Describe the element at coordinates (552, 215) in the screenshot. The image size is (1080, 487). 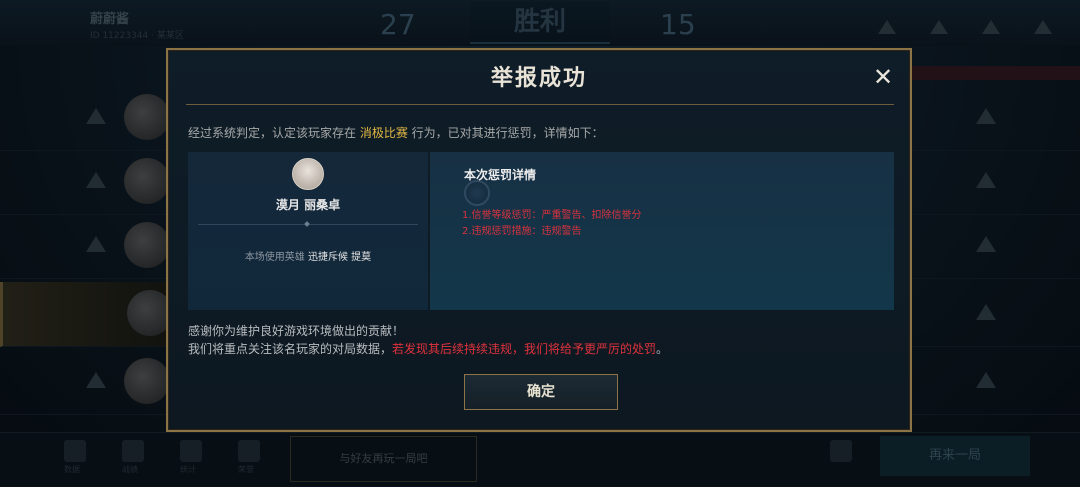
I see `penalty-item: 1.信誉等级惩罚：严重警告、扣除信誉分` at that location.